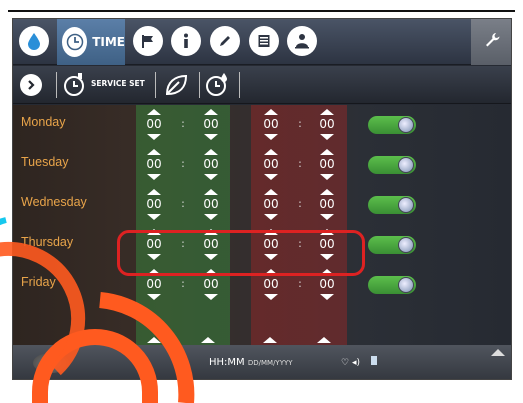 The height and width of the screenshot is (403, 523). Describe the element at coordinates (76, 87) in the screenshot. I see `service-timer-icon` at that location.